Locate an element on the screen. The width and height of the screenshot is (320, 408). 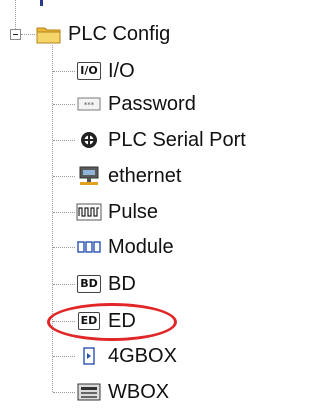
tree-node-label: 4GBOX is located at coordinates (142, 355).